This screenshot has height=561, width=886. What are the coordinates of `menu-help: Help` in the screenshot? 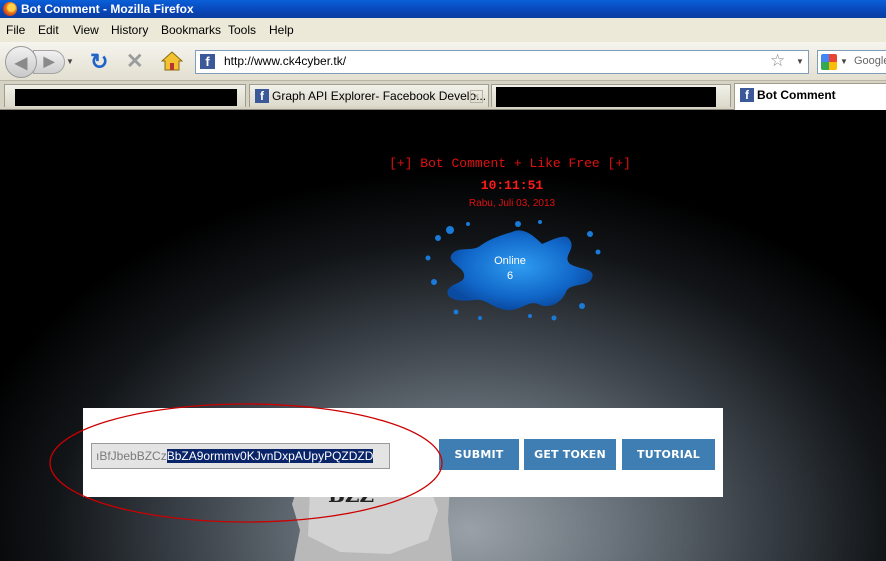 It's located at (281, 30).